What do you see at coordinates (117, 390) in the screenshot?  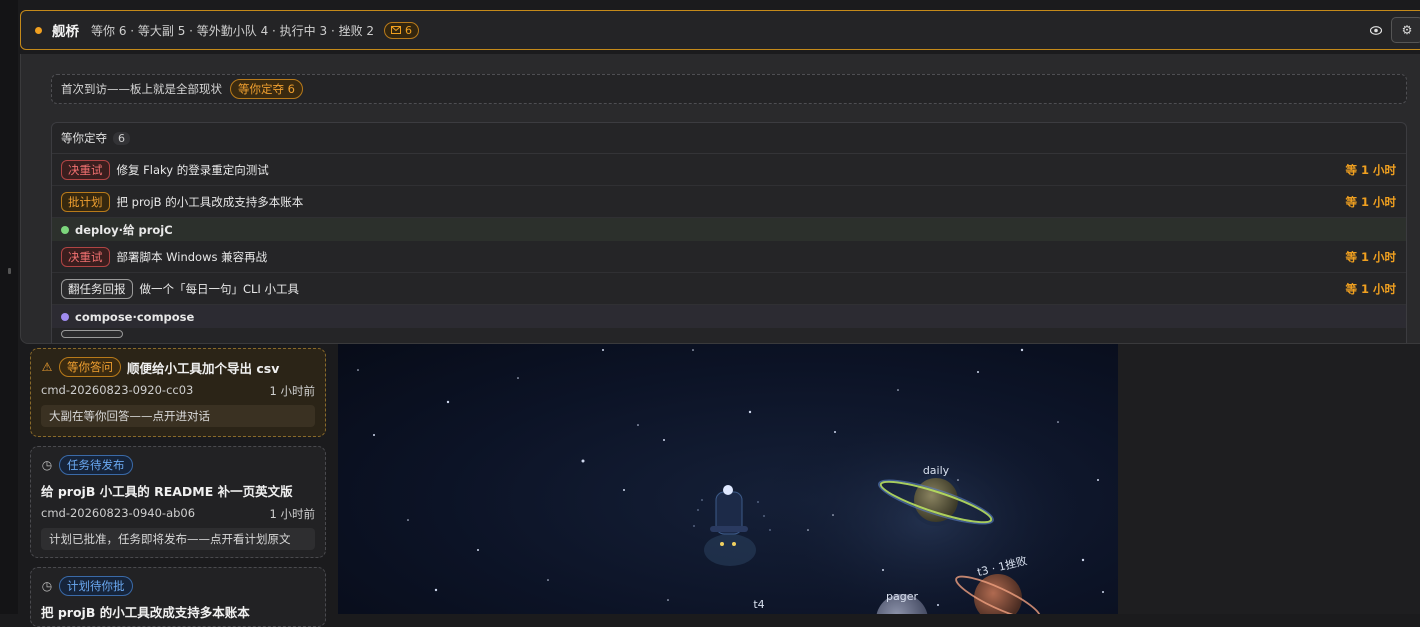 I see `card-id: cmd-20260823-0920-cc03` at bounding box center [117, 390].